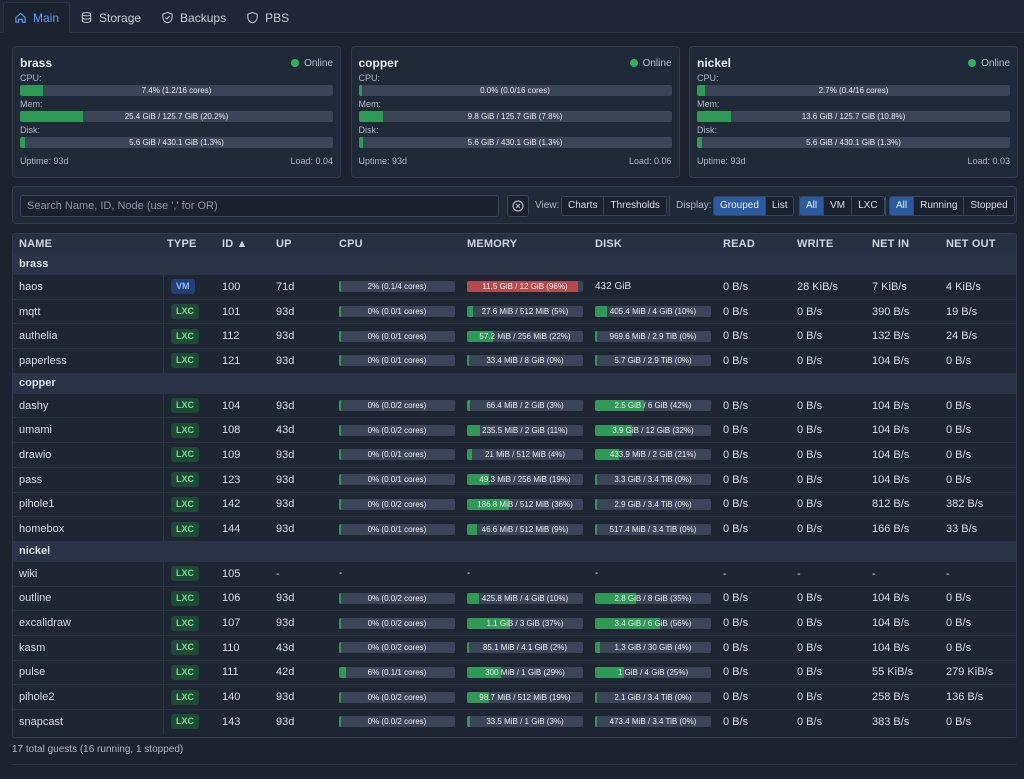  What do you see at coordinates (653, 312) in the screenshot?
I see `disk-usage-bar: 405.4 MiB / 4 GiB (10%)` at bounding box center [653, 312].